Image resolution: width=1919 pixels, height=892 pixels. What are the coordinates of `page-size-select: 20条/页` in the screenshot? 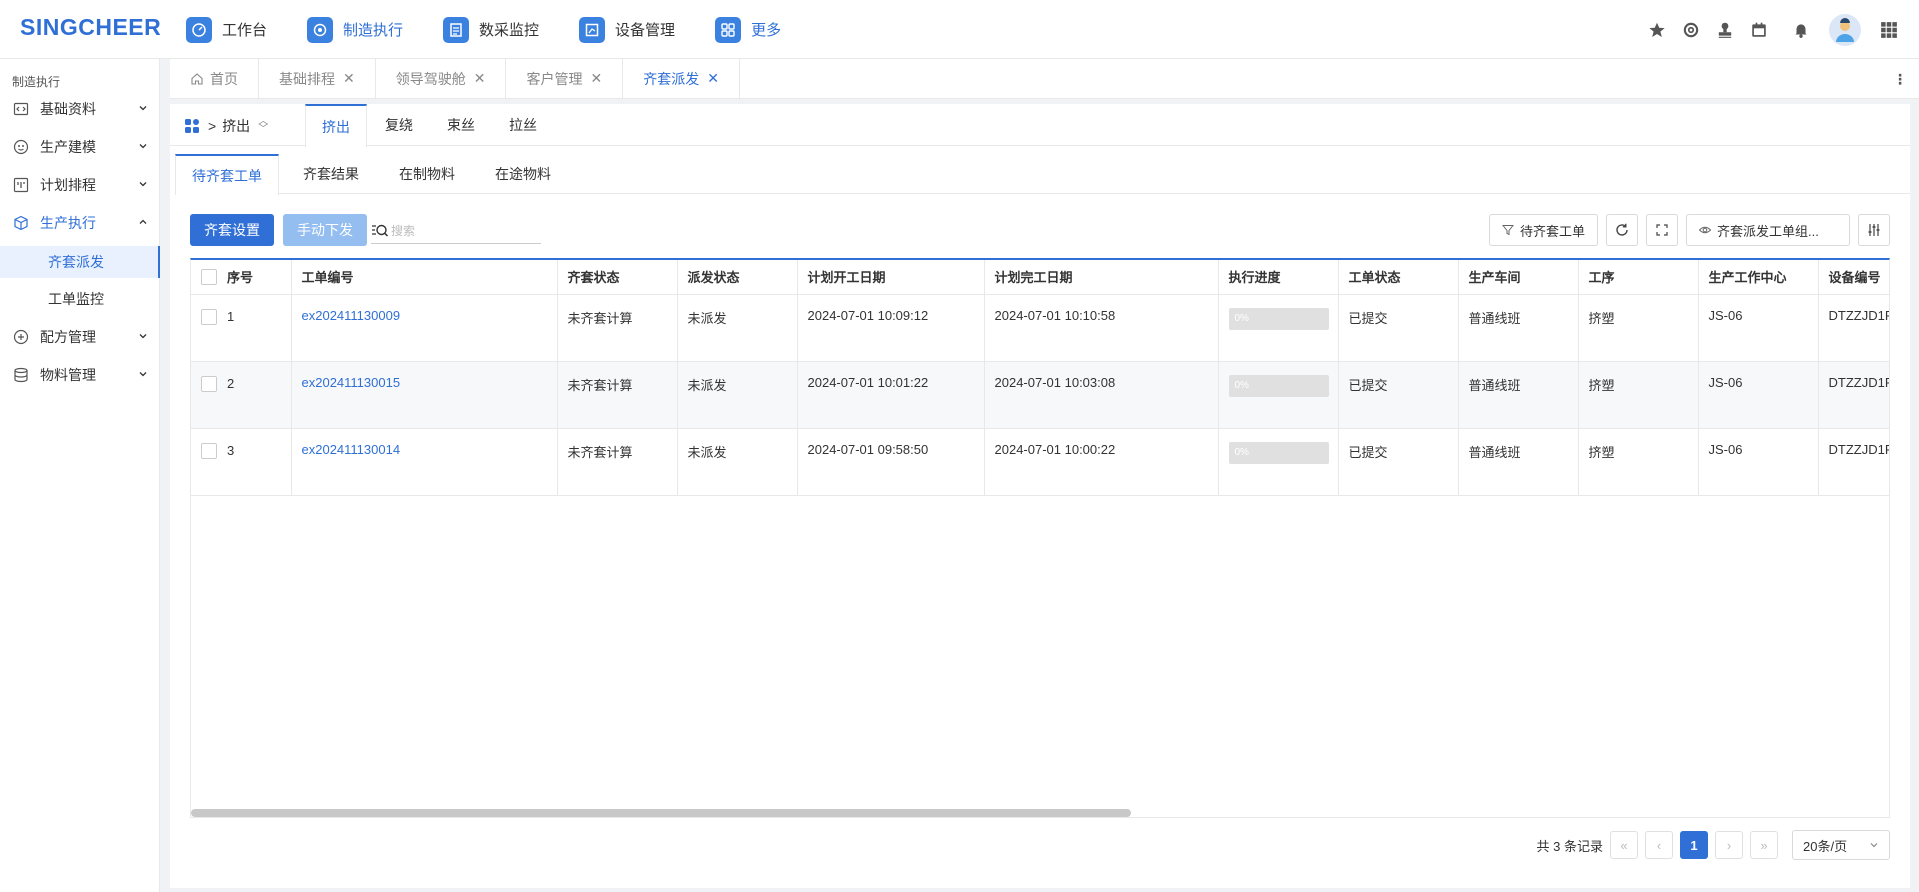 It's located at (1841, 845).